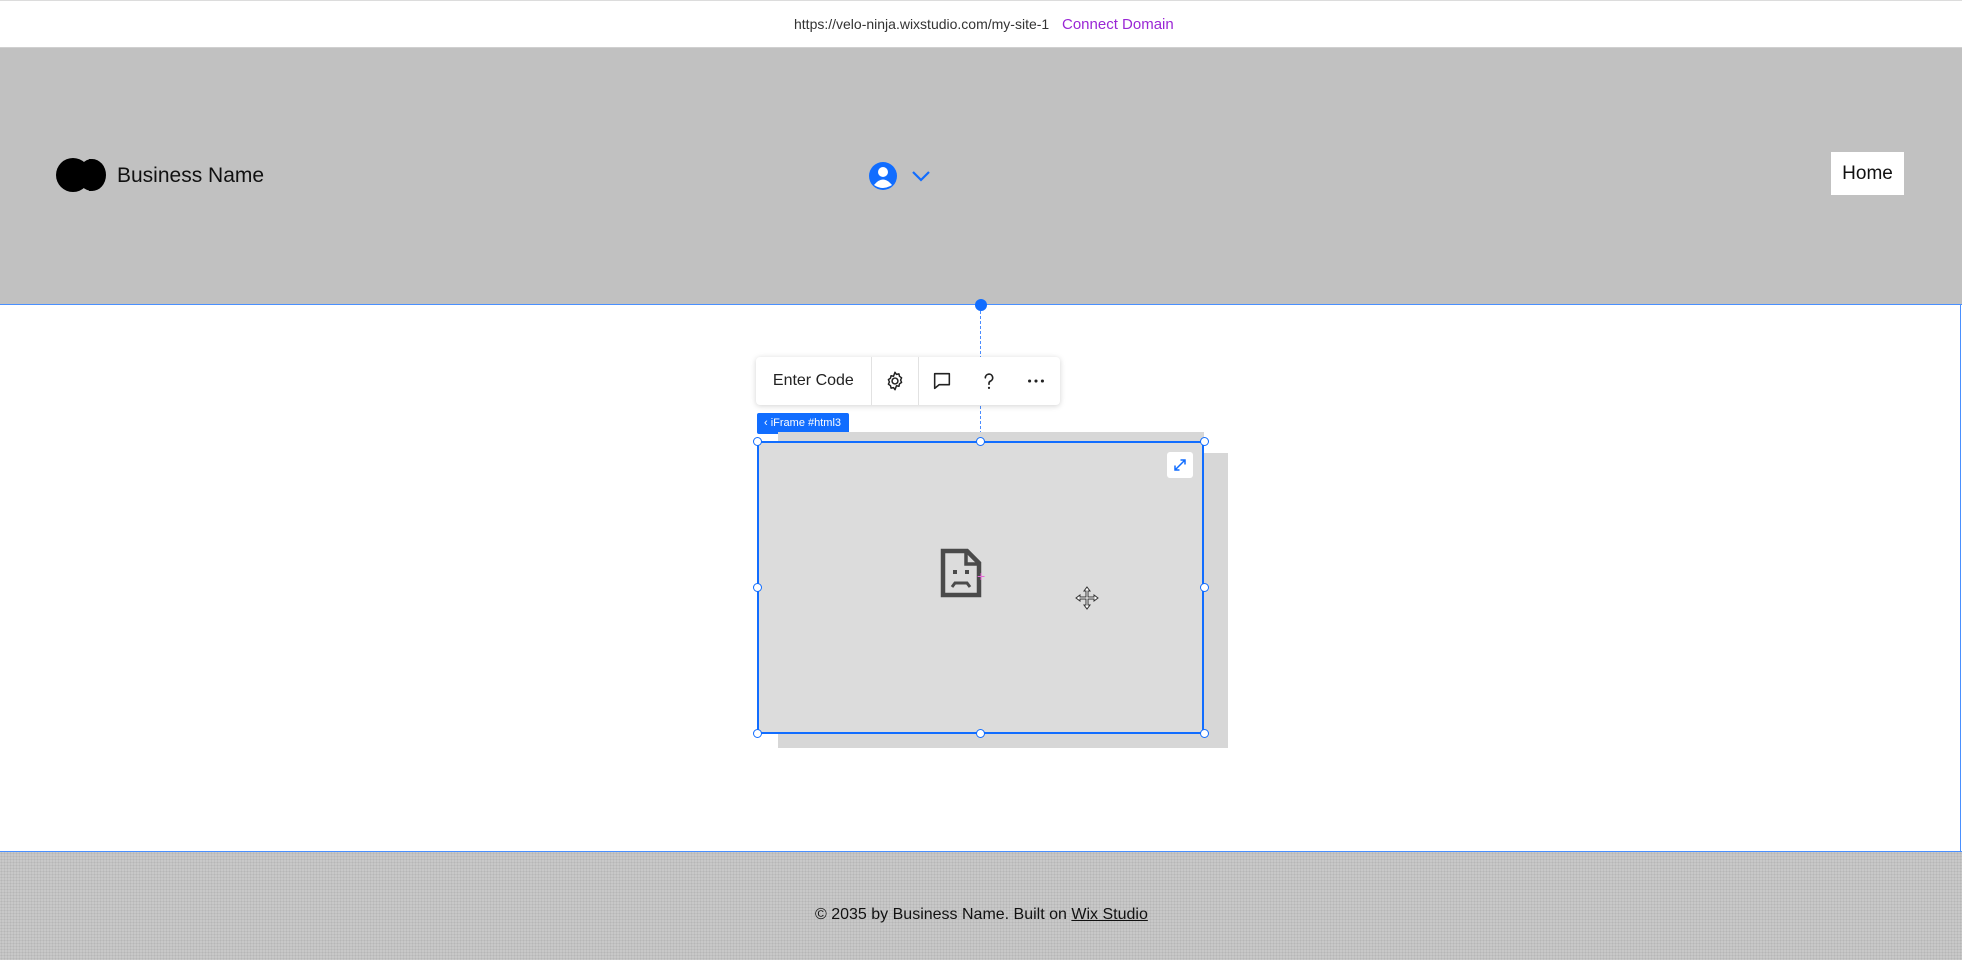 The width and height of the screenshot is (1962, 960). I want to click on nav-home-button: Home, so click(1867, 173).